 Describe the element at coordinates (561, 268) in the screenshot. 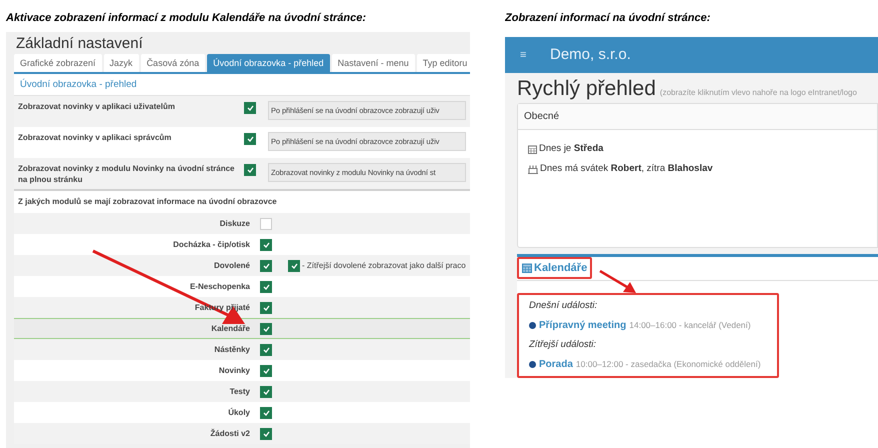

I see `card-title: Kalendáře` at that location.